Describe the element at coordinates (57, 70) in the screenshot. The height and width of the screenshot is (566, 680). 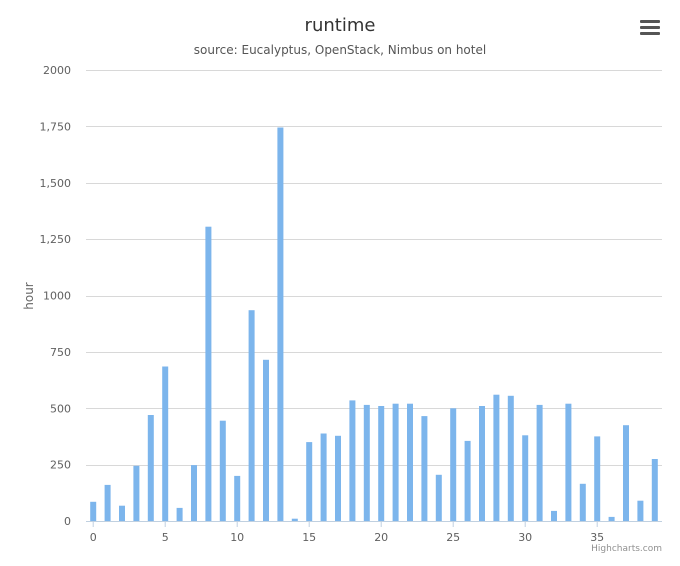
I see `y-tick-label: 2000` at that location.